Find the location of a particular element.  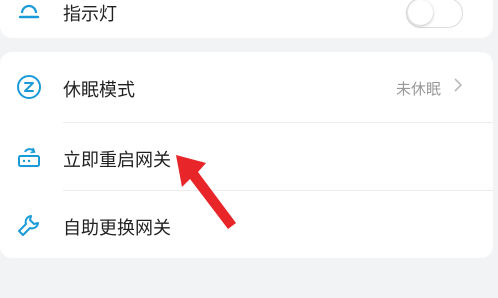

indicator-toggle is located at coordinates (434, 14).